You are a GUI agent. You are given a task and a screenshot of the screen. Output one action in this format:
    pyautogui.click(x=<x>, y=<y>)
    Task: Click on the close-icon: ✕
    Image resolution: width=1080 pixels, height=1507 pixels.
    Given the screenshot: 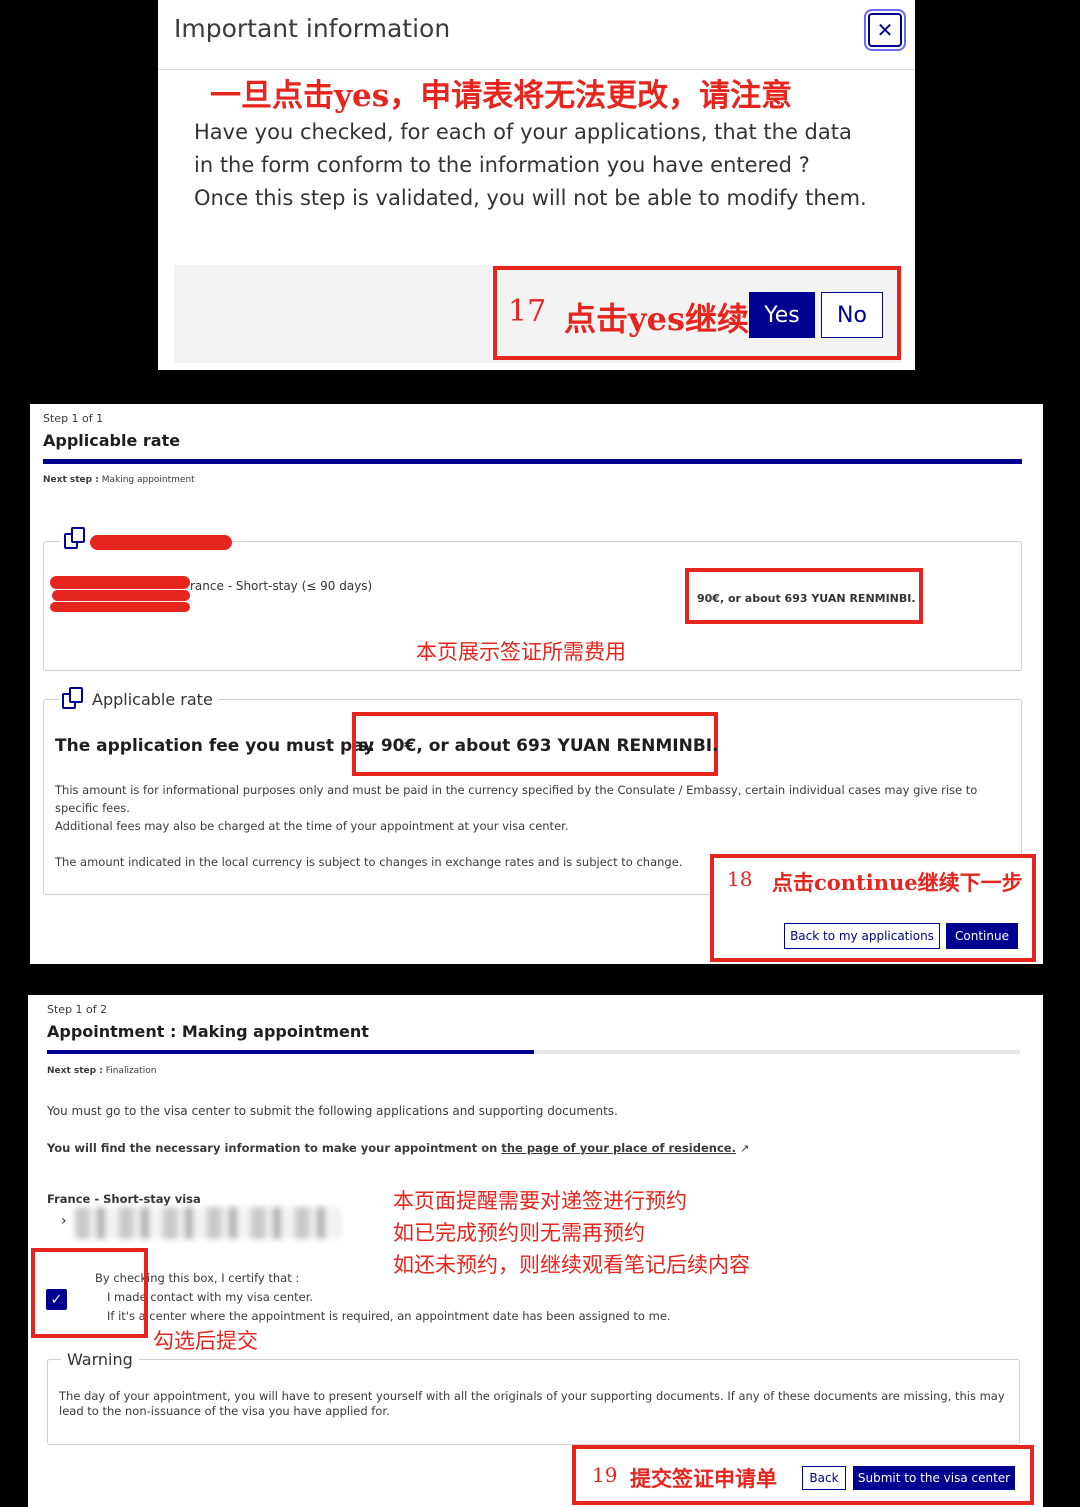 What is the action you would take?
    pyautogui.click(x=885, y=30)
    